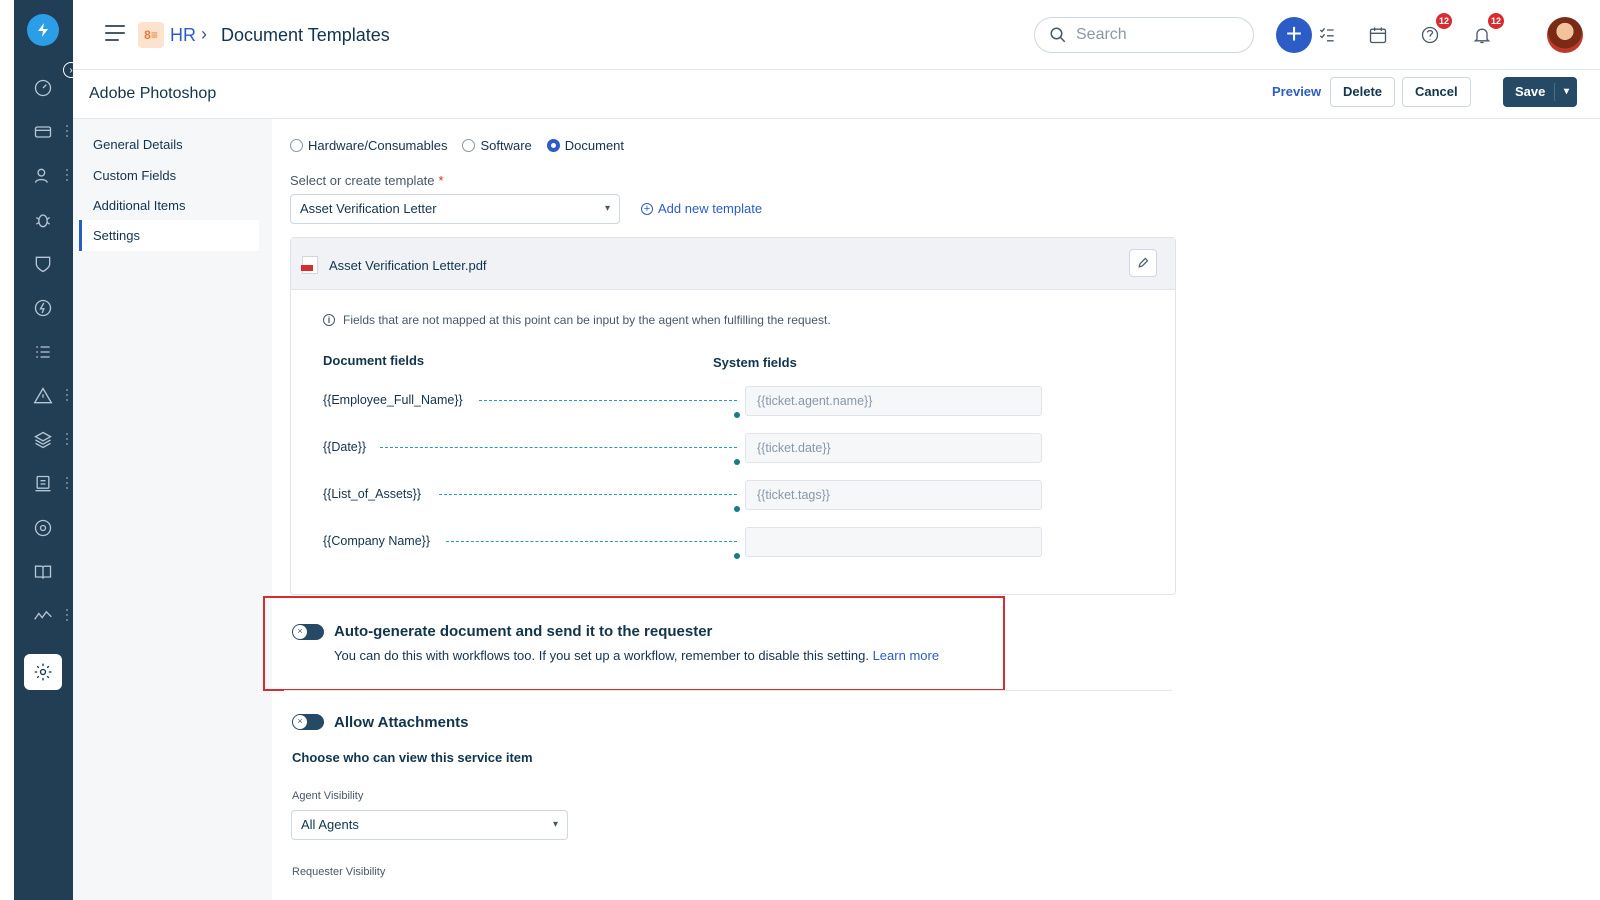 This screenshot has height=900, width=1600. What do you see at coordinates (1486, 31) in the screenshot?
I see `notifications-bell-icon: 12` at bounding box center [1486, 31].